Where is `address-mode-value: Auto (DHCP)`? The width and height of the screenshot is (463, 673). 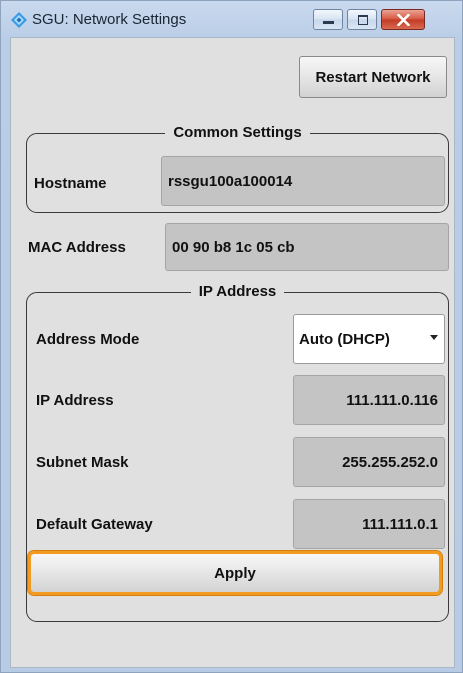
address-mode-value: Auto (DHCP) is located at coordinates (344, 339).